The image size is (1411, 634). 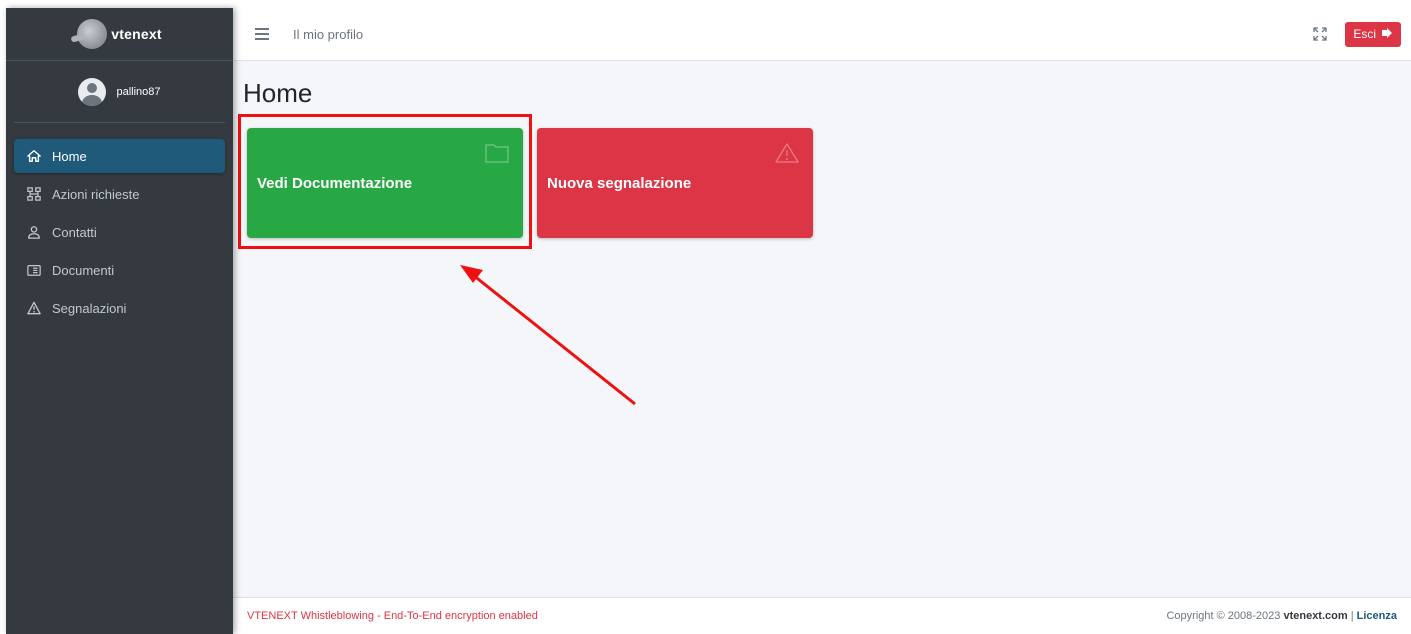 I want to click on user-panel: pallino87, so click(x=119, y=92).